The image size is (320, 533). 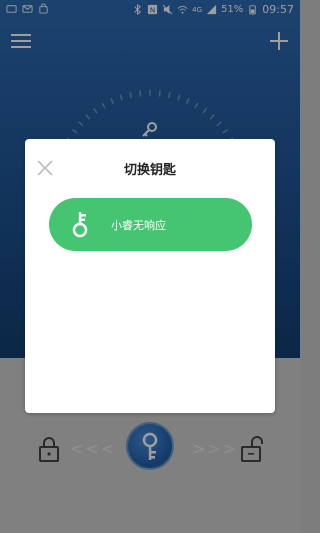 I want to click on key-item-label: 小睿无响应, so click(x=138, y=225).